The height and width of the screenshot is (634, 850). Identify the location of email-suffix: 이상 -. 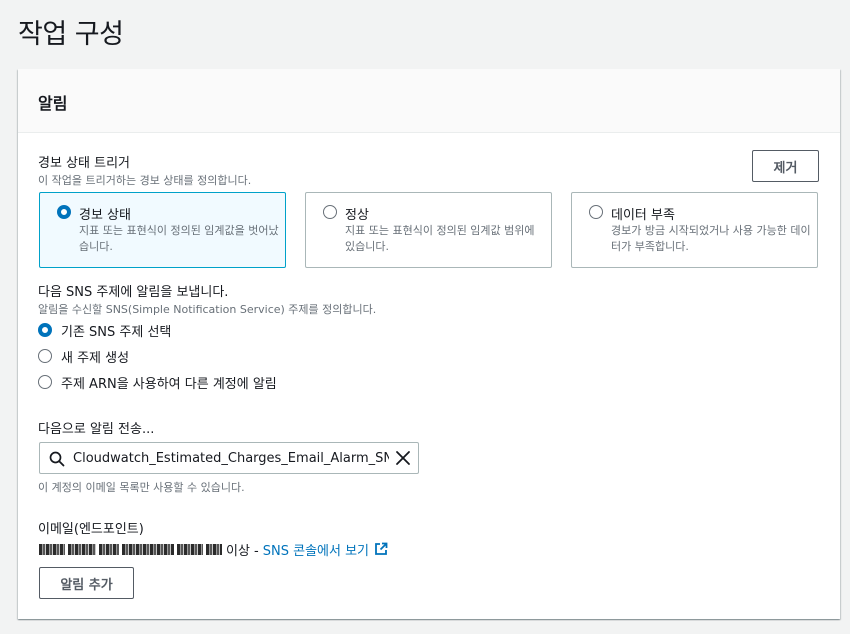
(242, 551).